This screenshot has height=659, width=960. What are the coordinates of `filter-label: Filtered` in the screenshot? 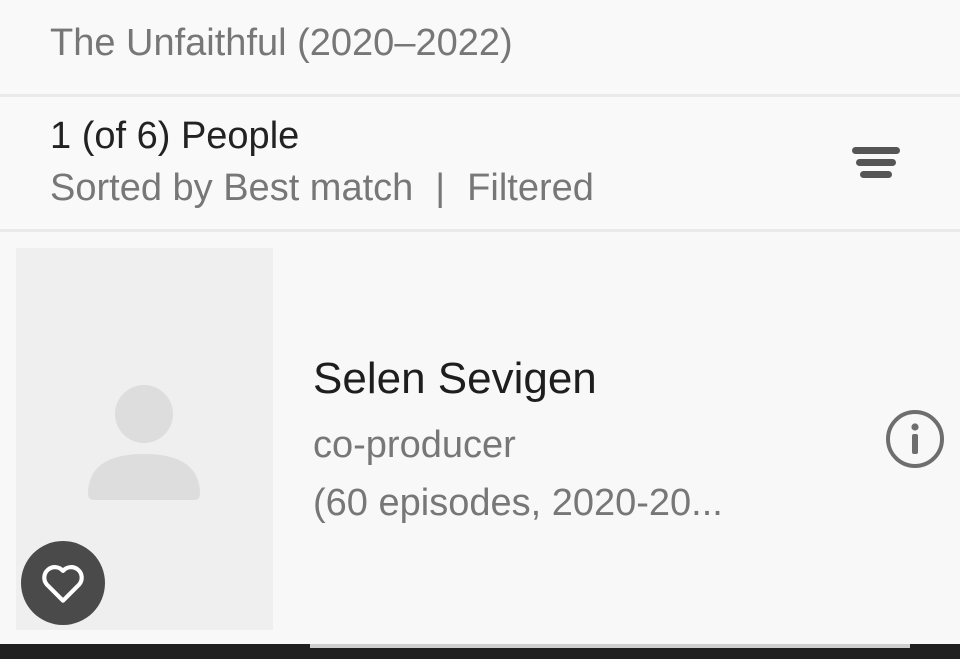 It's located at (530, 188).